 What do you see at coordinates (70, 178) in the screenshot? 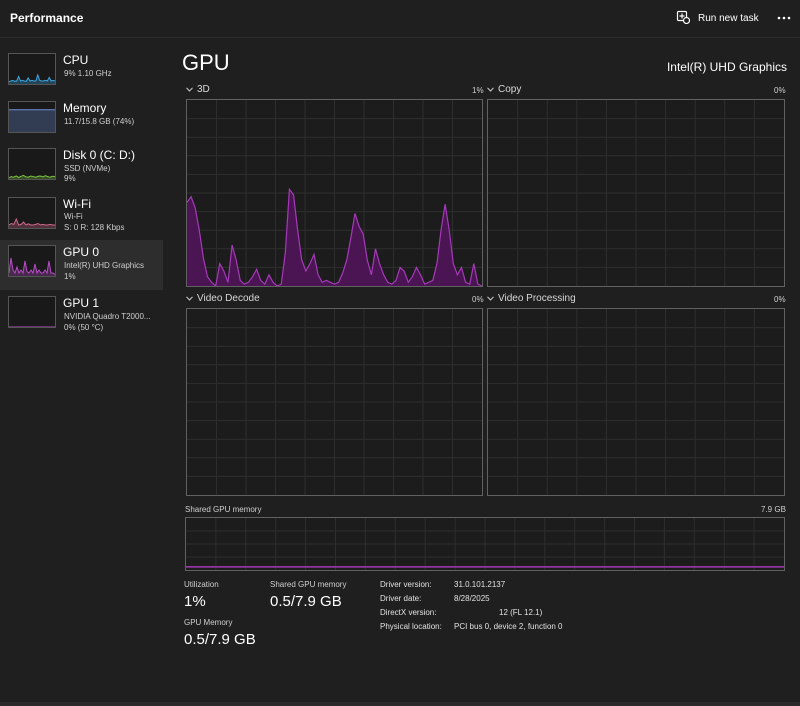
I see `sidebar-item-detail-2: 9%` at bounding box center [70, 178].